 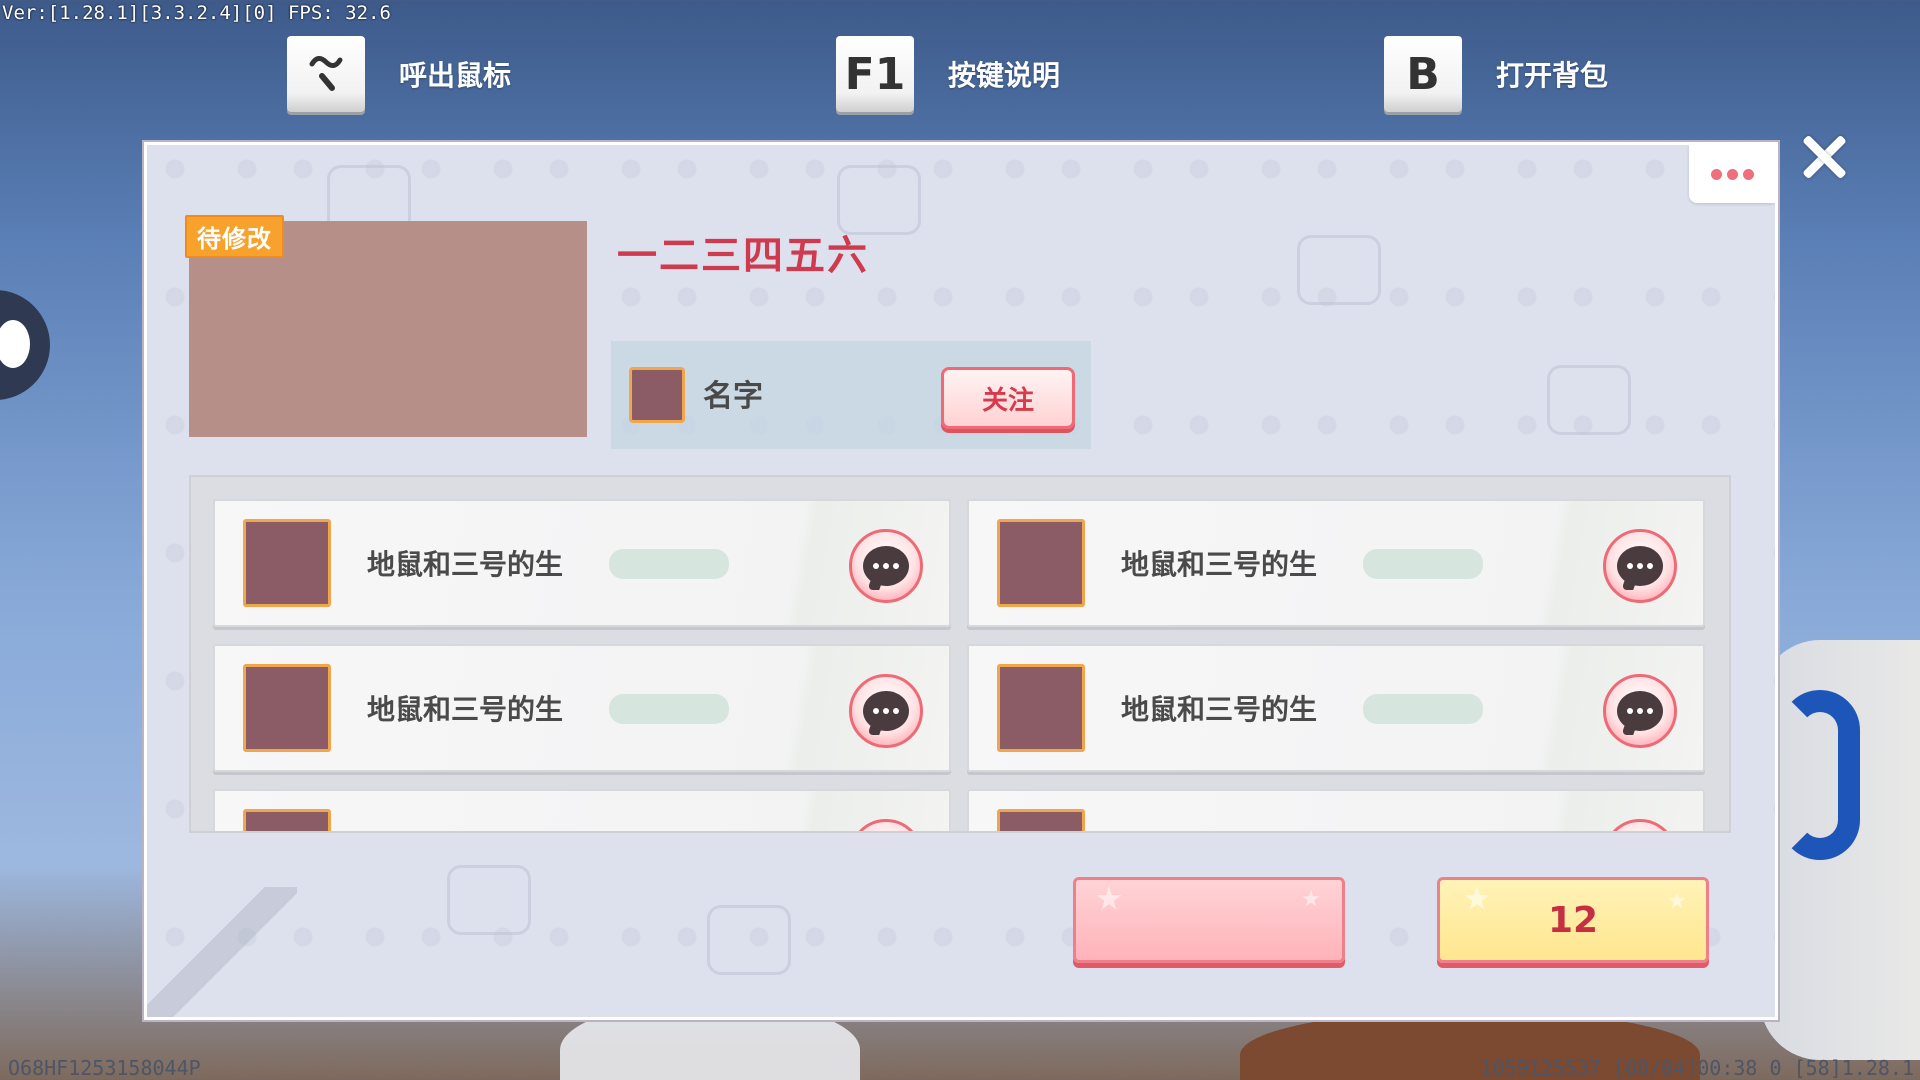 What do you see at coordinates (1697, 1068) in the screenshot?
I see `debug-session-info: 1059125537 [08/04]00:38 0 [58]1.28.1` at bounding box center [1697, 1068].